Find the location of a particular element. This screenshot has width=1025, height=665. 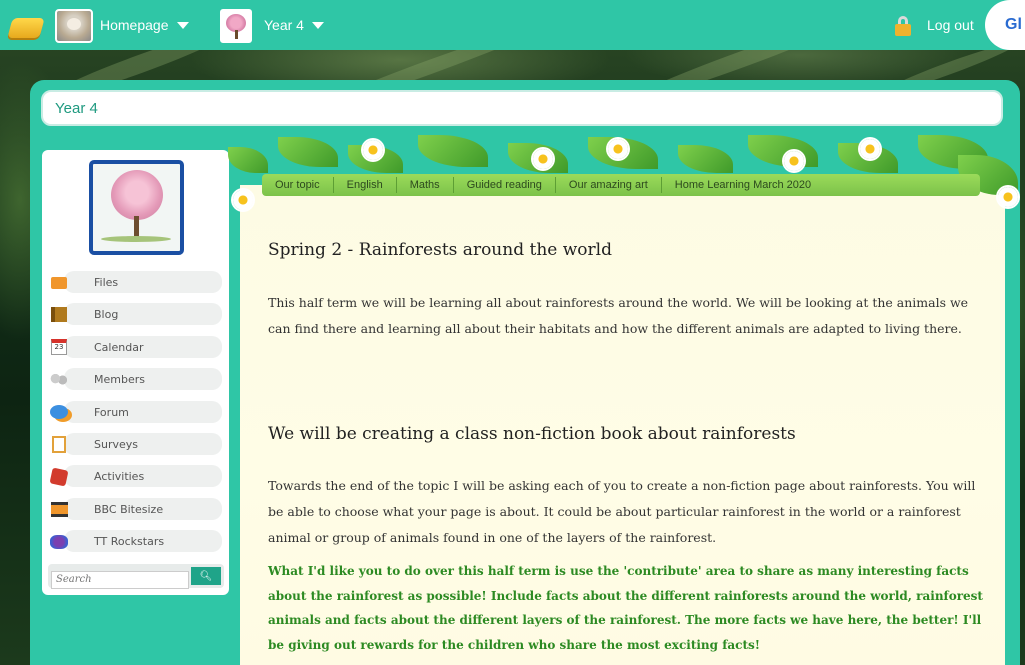

rockstar-icon is located at coordinates (59, 542).